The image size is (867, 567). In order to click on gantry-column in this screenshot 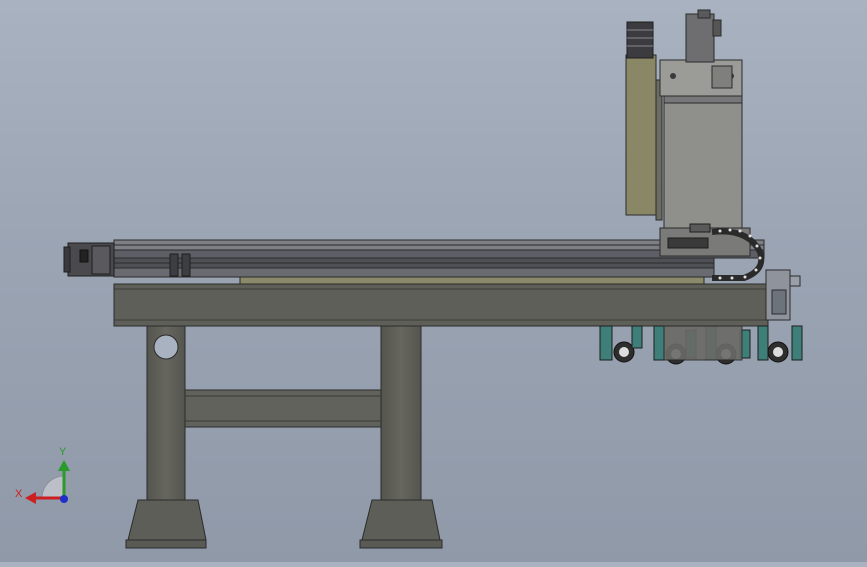, I will do `click(688, 133)`.